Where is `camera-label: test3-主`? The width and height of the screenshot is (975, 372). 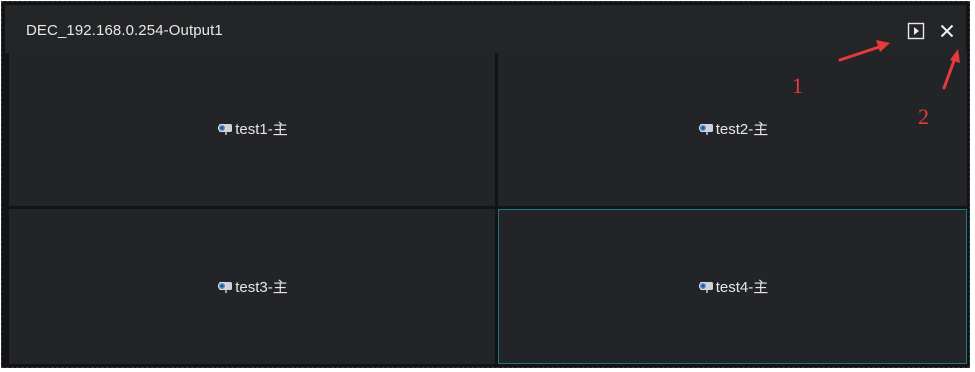 camera-label: test3-主 is located at coordinates (261, 287).